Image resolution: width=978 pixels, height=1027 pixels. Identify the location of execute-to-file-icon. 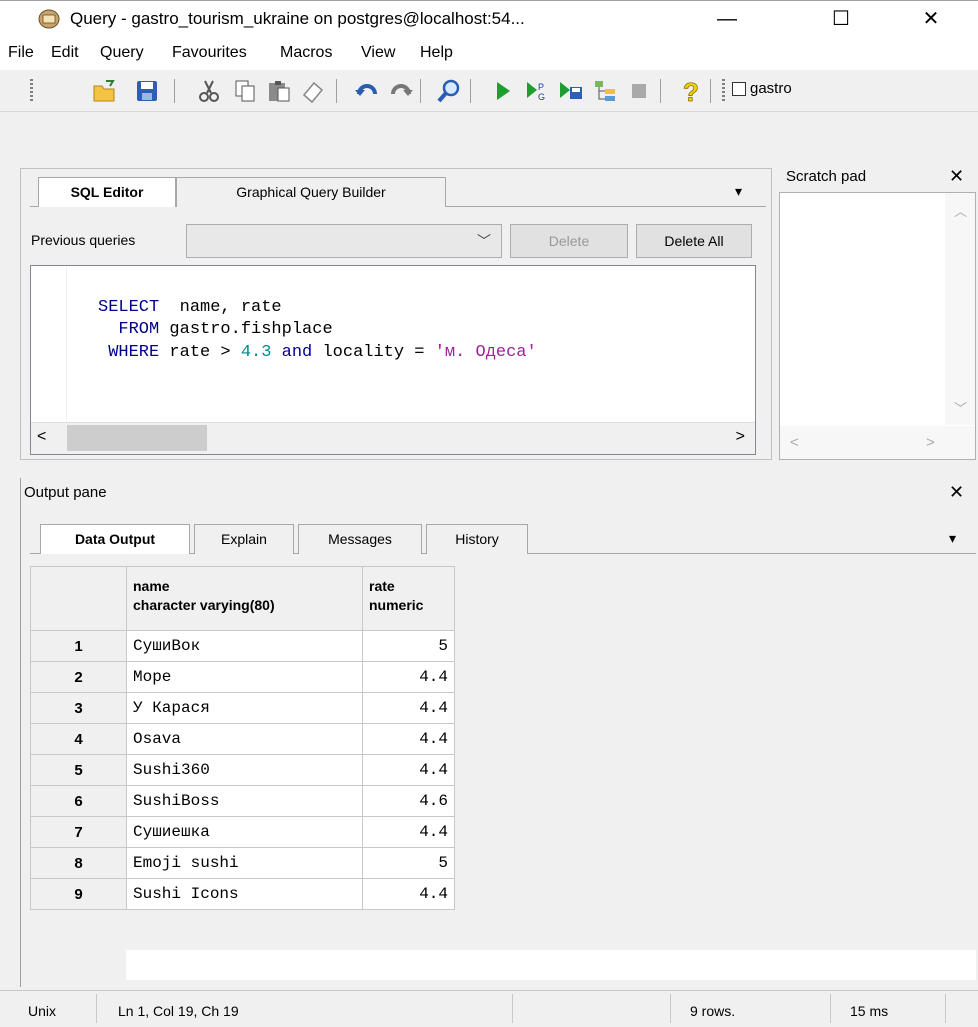
(571, 91).